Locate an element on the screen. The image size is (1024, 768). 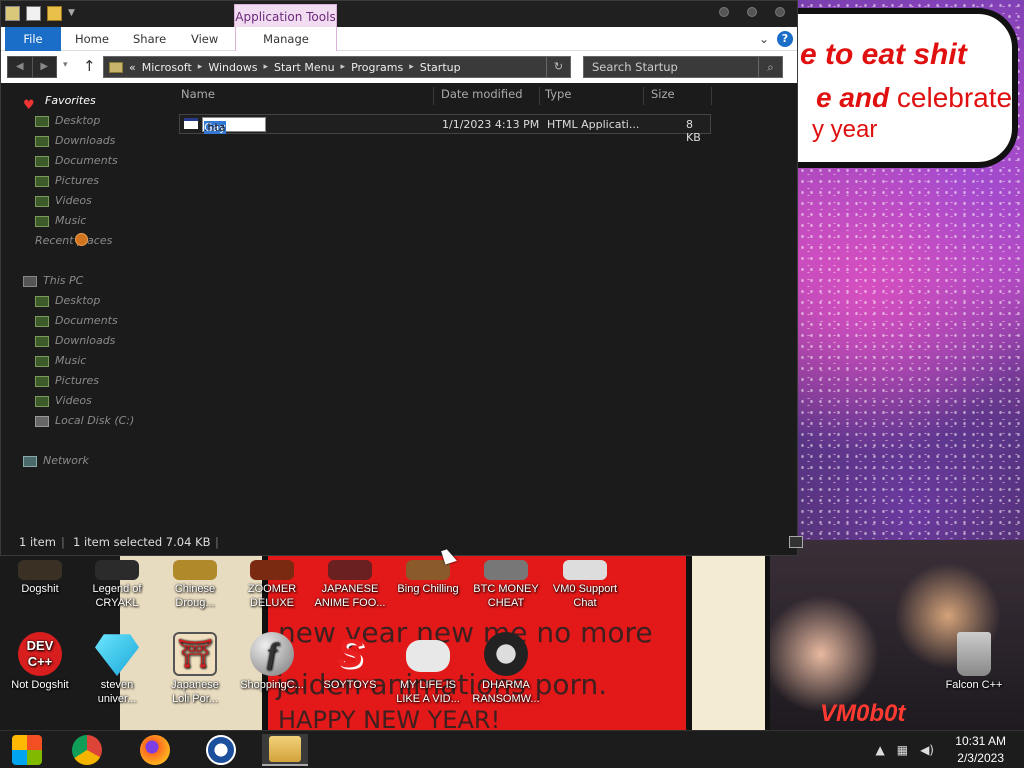
refresh-icon: ↻ is located at coordinates (558, 67).